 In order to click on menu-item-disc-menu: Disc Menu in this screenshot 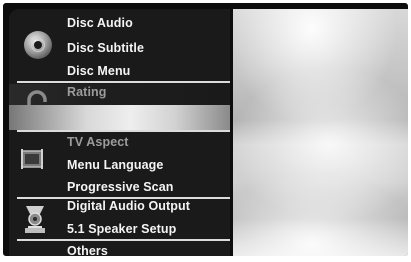, I will do `click(98, 71)`.